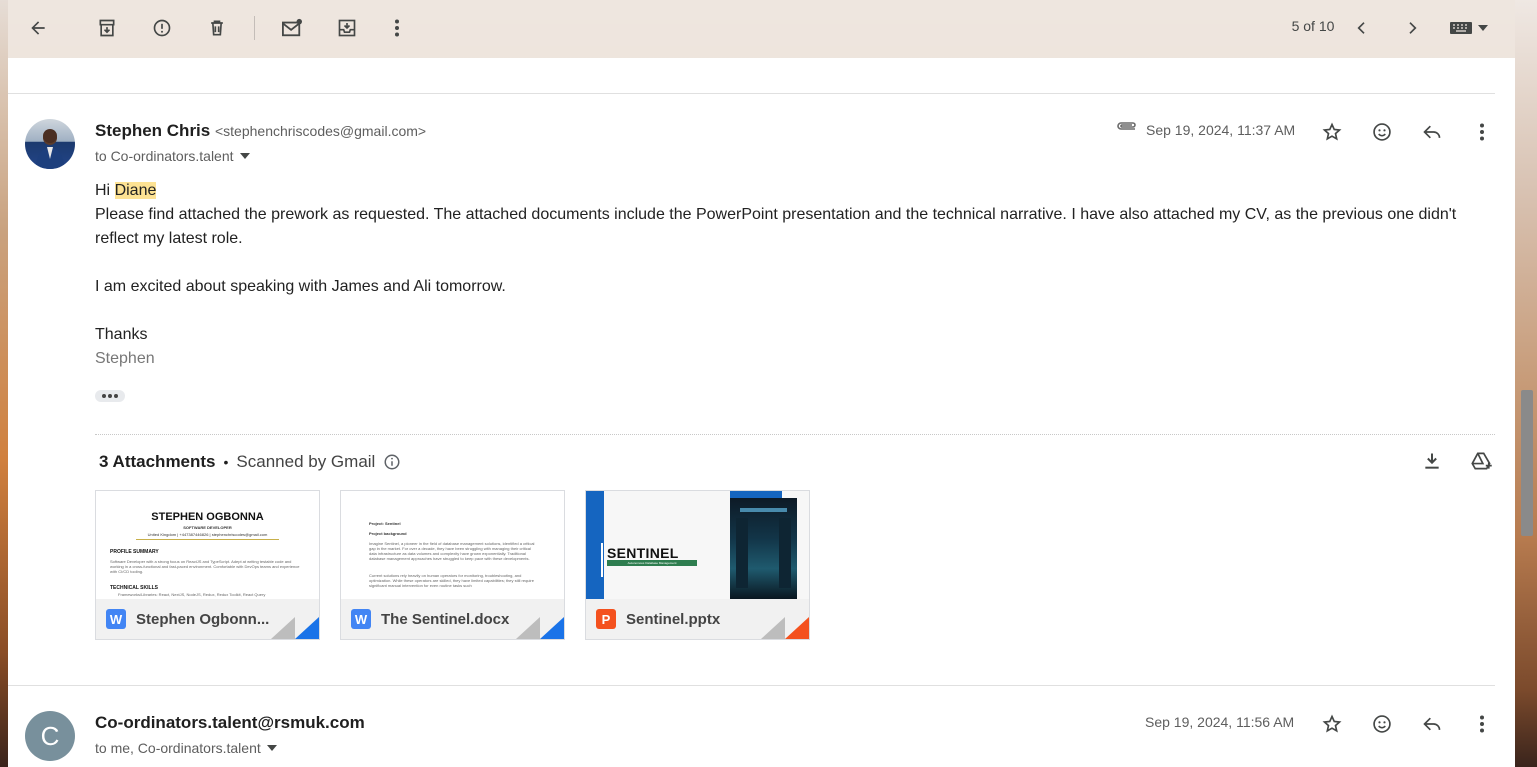  Describe the element at coordinates (110, 396) in the screenshot. I see `show-trimmed-content-button` at that location.